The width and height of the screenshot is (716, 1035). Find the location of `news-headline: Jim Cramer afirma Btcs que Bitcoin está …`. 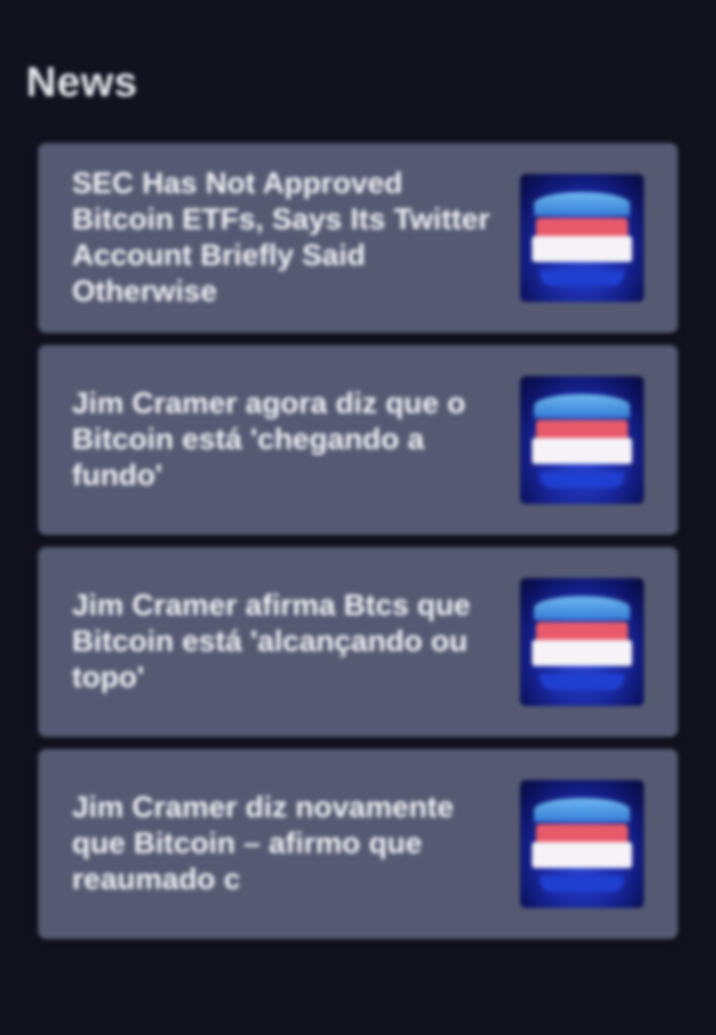

news-headline: Jim Cramer afirma Btcs que Bitcoin está … is located at coordinates (271, 641).